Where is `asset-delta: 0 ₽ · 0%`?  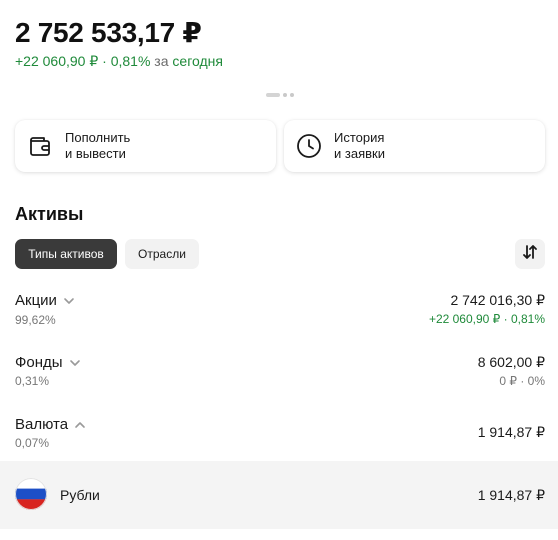 asset-delta: 0 ₽ · 0% is located at coordinates (522, 381).